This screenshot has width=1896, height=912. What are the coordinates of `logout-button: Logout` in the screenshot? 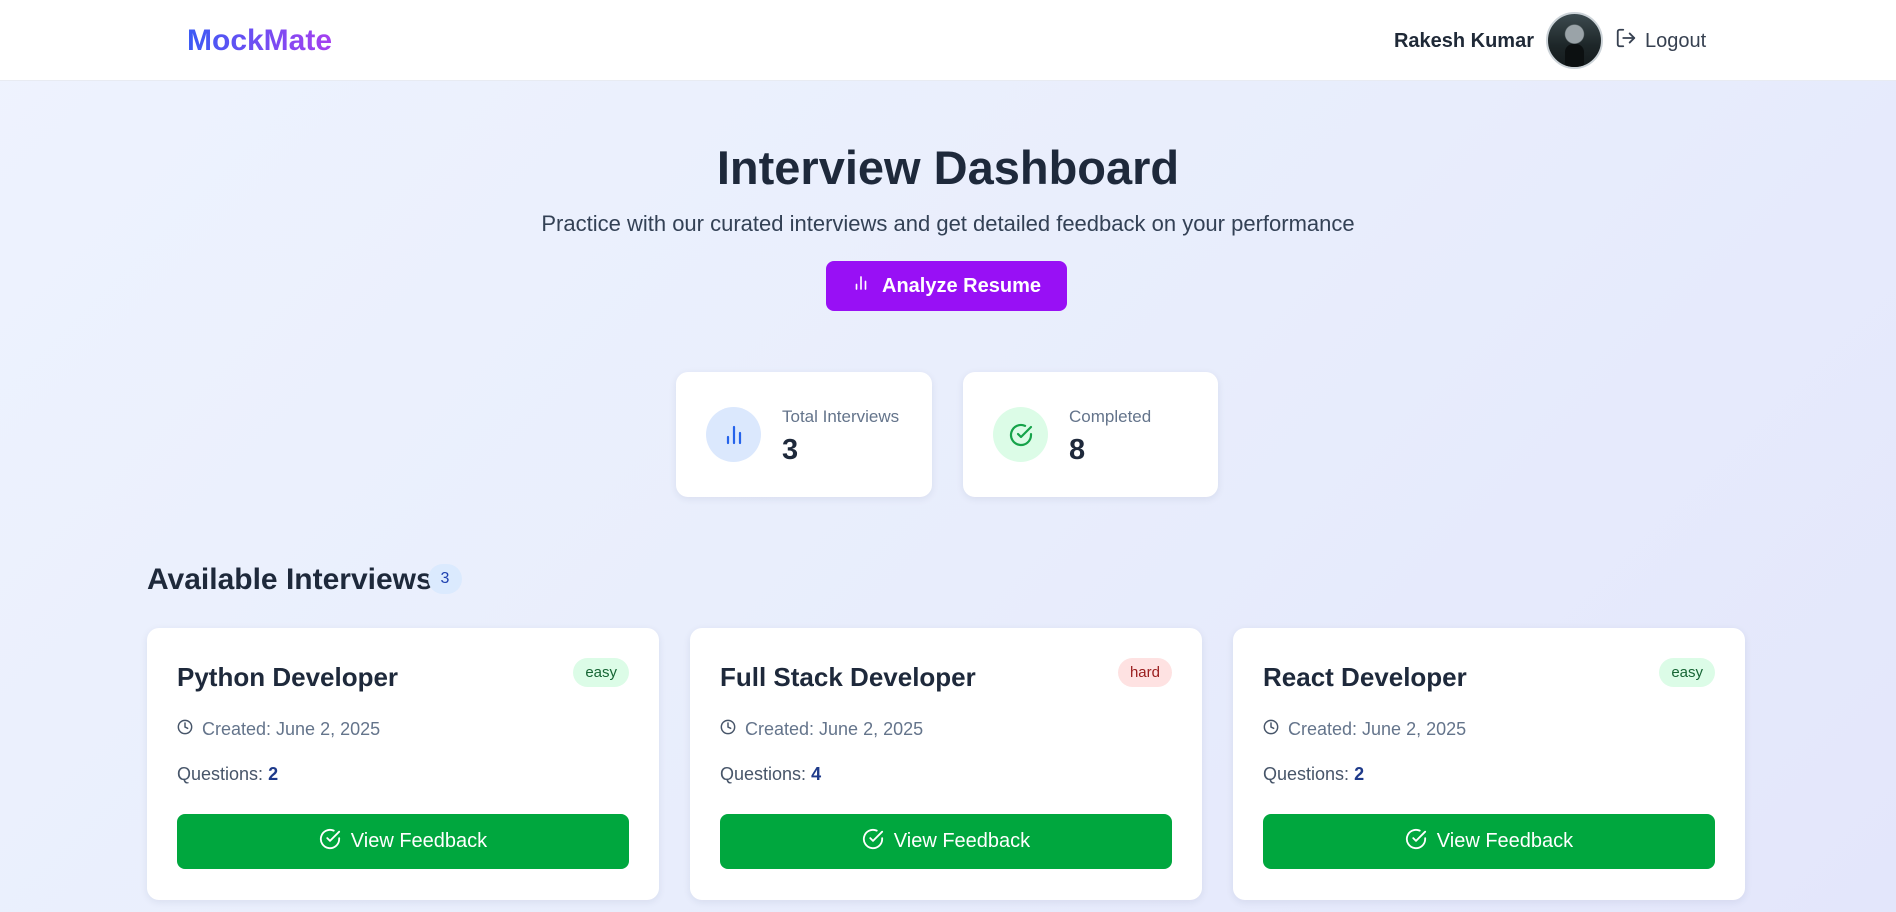 It's located at (1660, 41).